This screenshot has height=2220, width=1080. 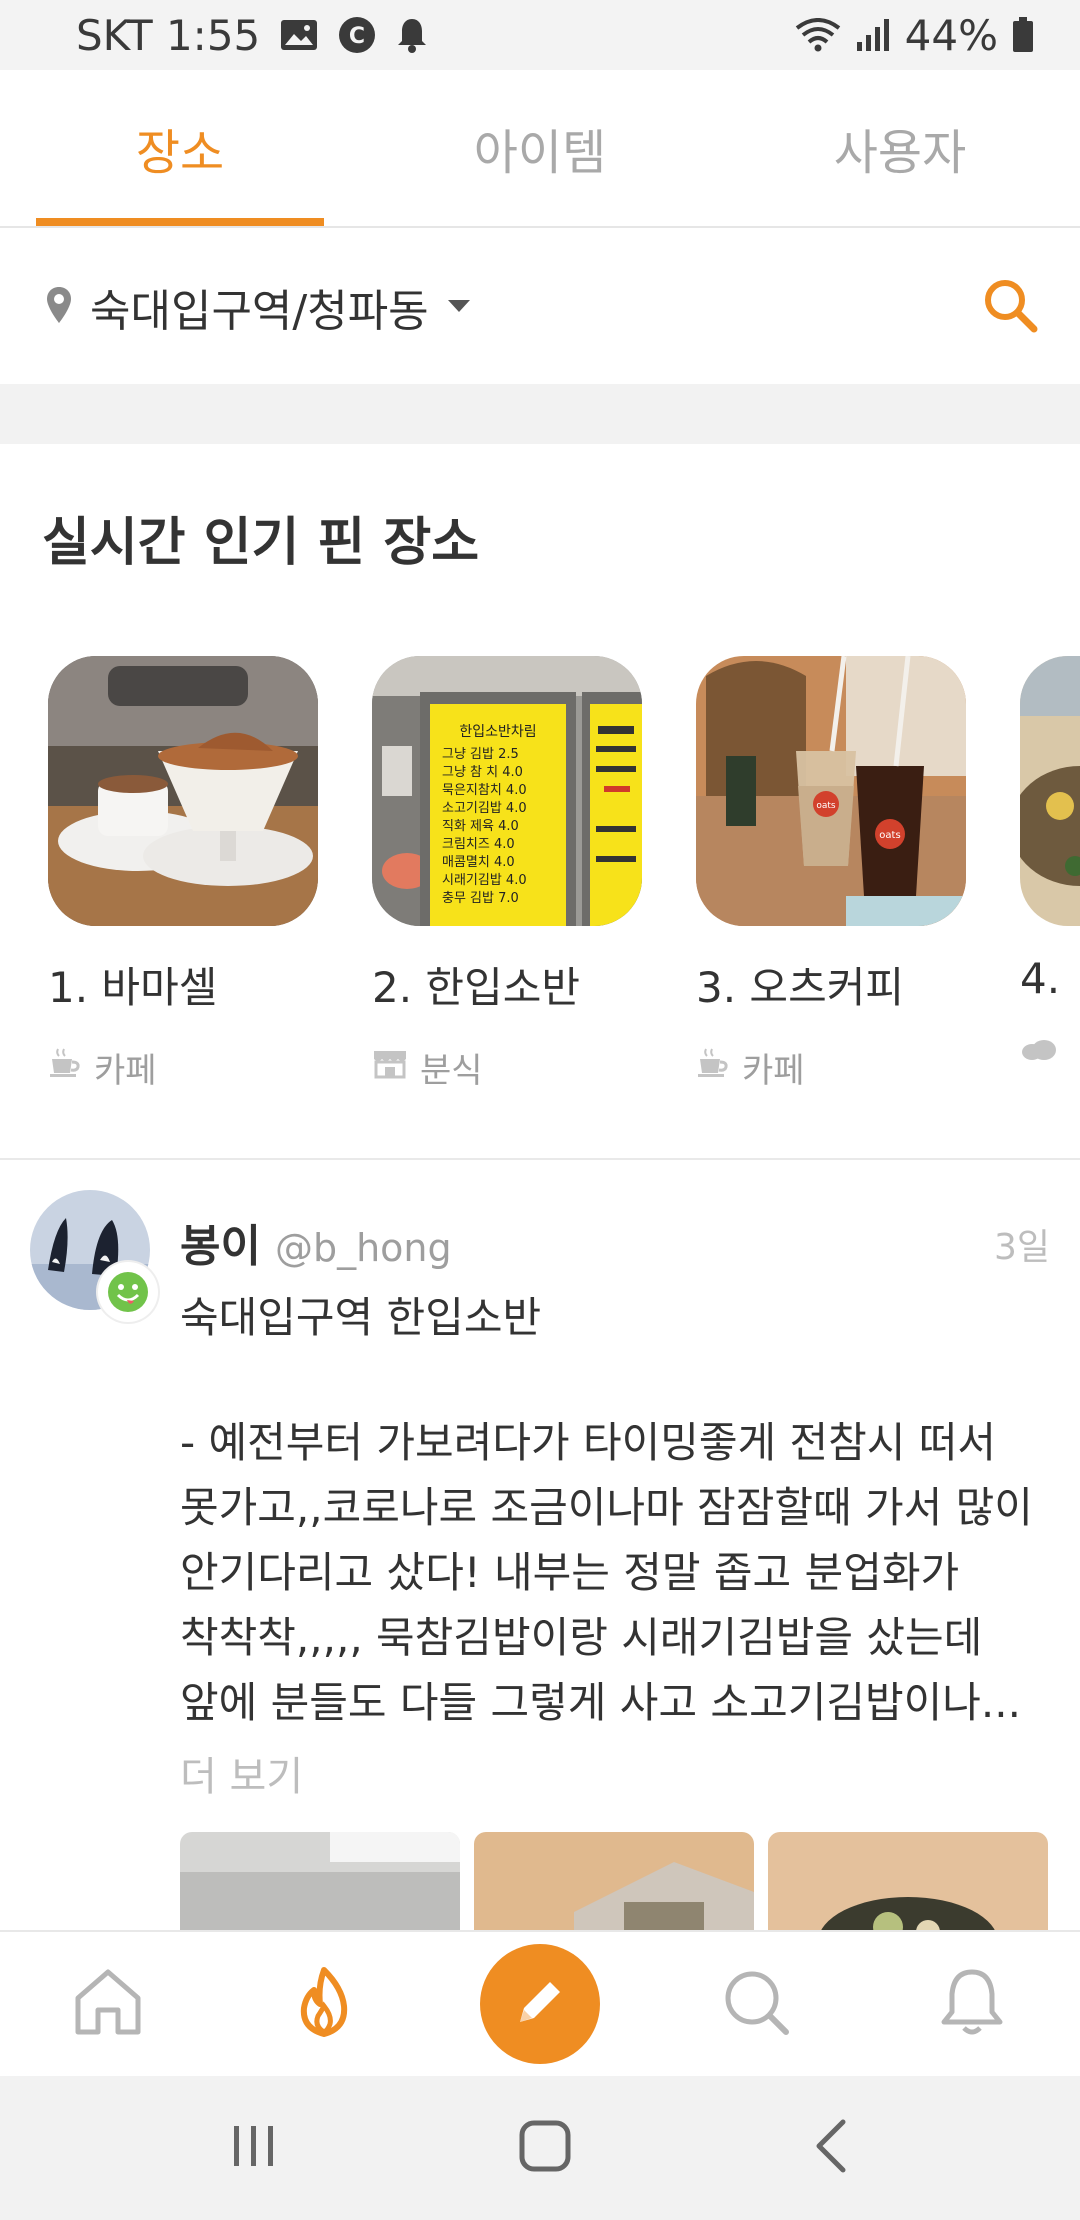 What do you see at coordinates (180, 222) in the screenshot?
I see `active-tab-indicator` at bounding box center [180, 222].